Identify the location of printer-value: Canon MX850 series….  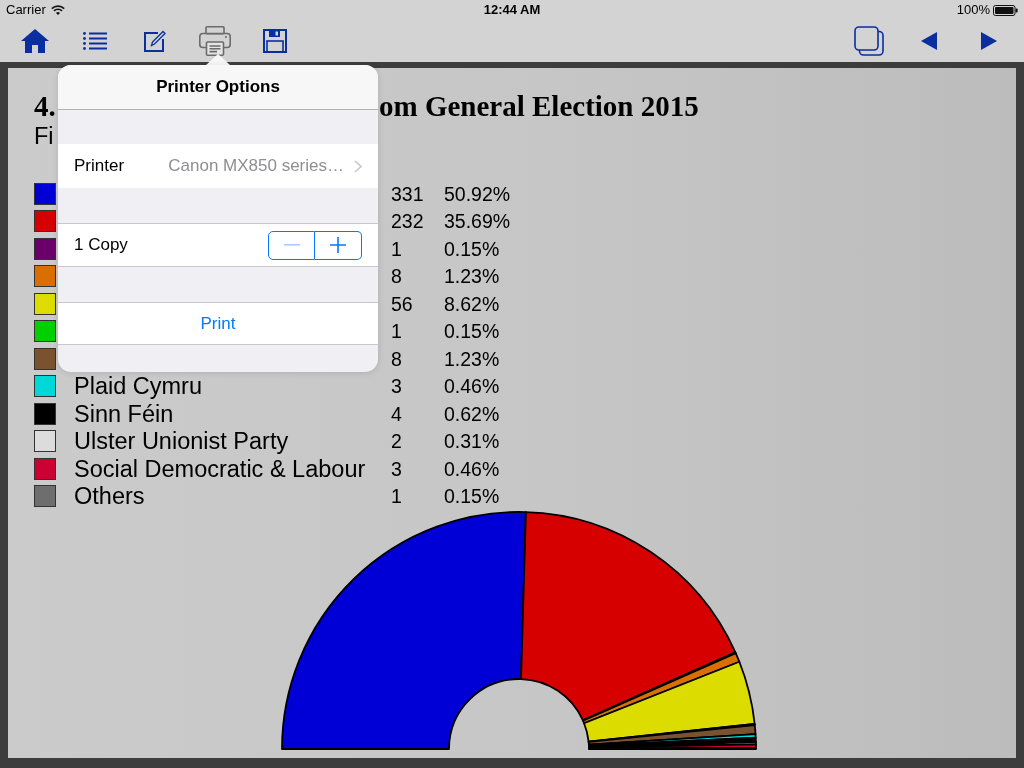
(256, 166).